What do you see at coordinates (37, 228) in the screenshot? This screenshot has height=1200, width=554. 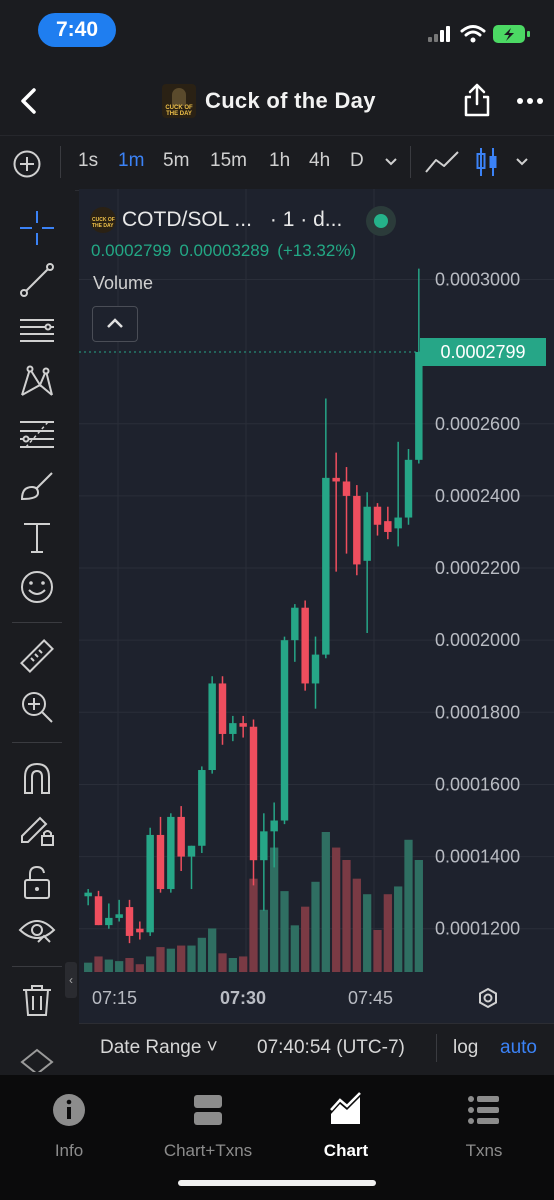 I see `crosshair-icon` at bounding box center [37, 228].